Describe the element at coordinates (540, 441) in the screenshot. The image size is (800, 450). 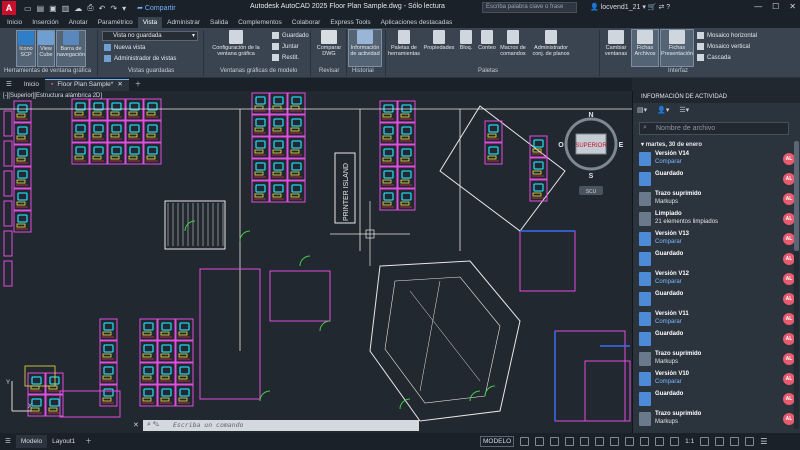
I see `snap-icon` at that location.